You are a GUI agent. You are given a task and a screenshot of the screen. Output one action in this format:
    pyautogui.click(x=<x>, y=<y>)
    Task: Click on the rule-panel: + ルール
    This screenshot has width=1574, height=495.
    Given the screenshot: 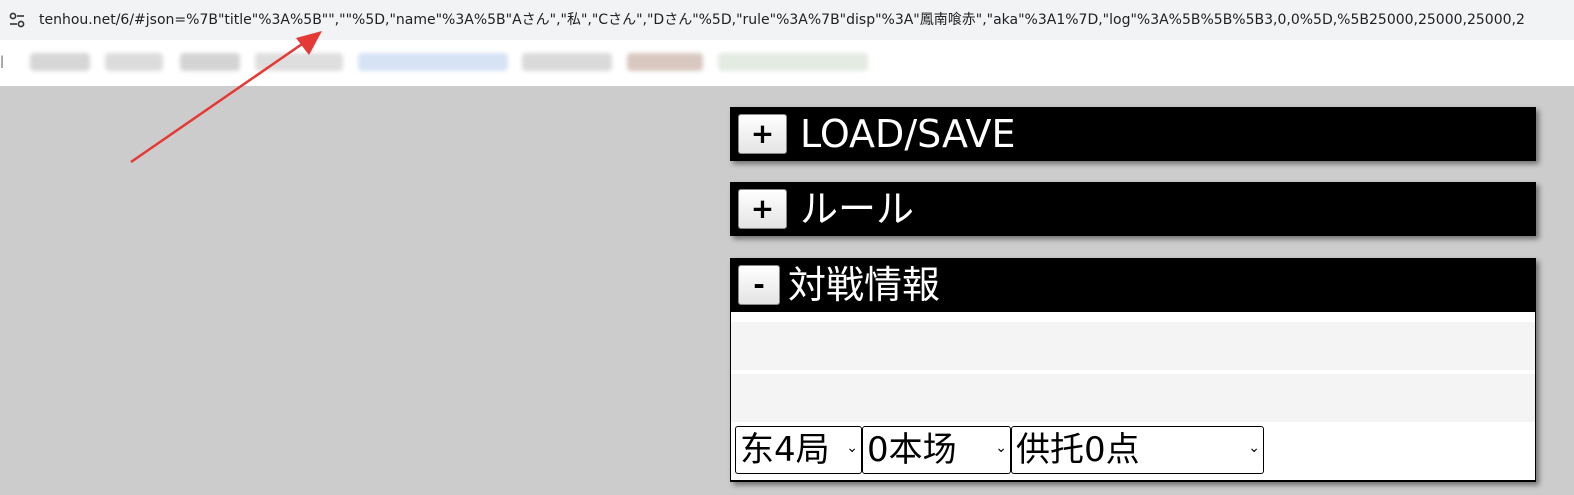 What is the action you would take?
    pyautogui.click(x=1133, y=209)
    